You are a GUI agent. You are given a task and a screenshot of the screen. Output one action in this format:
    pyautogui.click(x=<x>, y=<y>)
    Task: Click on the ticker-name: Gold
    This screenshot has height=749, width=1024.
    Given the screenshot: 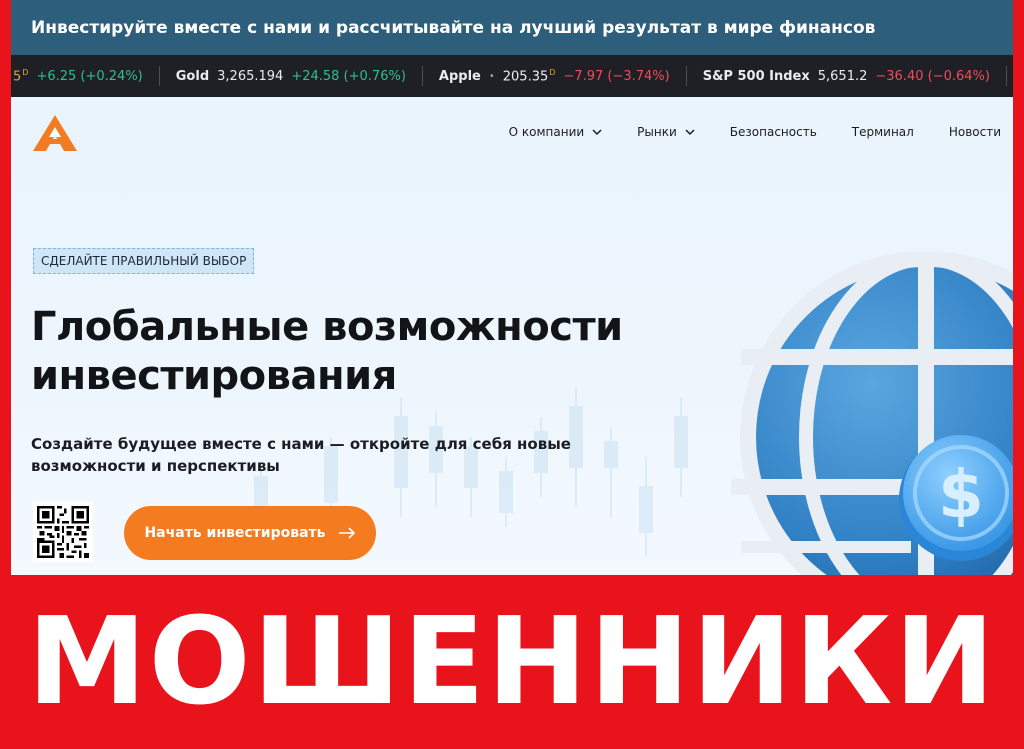 What is the action you would take?
    pyautogui.click(x=192, y=76)
    